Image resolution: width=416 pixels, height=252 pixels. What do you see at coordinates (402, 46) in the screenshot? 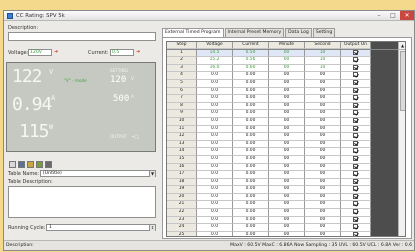
I see `scroll-up-icon: ▲` at bounding box center [402, 46].